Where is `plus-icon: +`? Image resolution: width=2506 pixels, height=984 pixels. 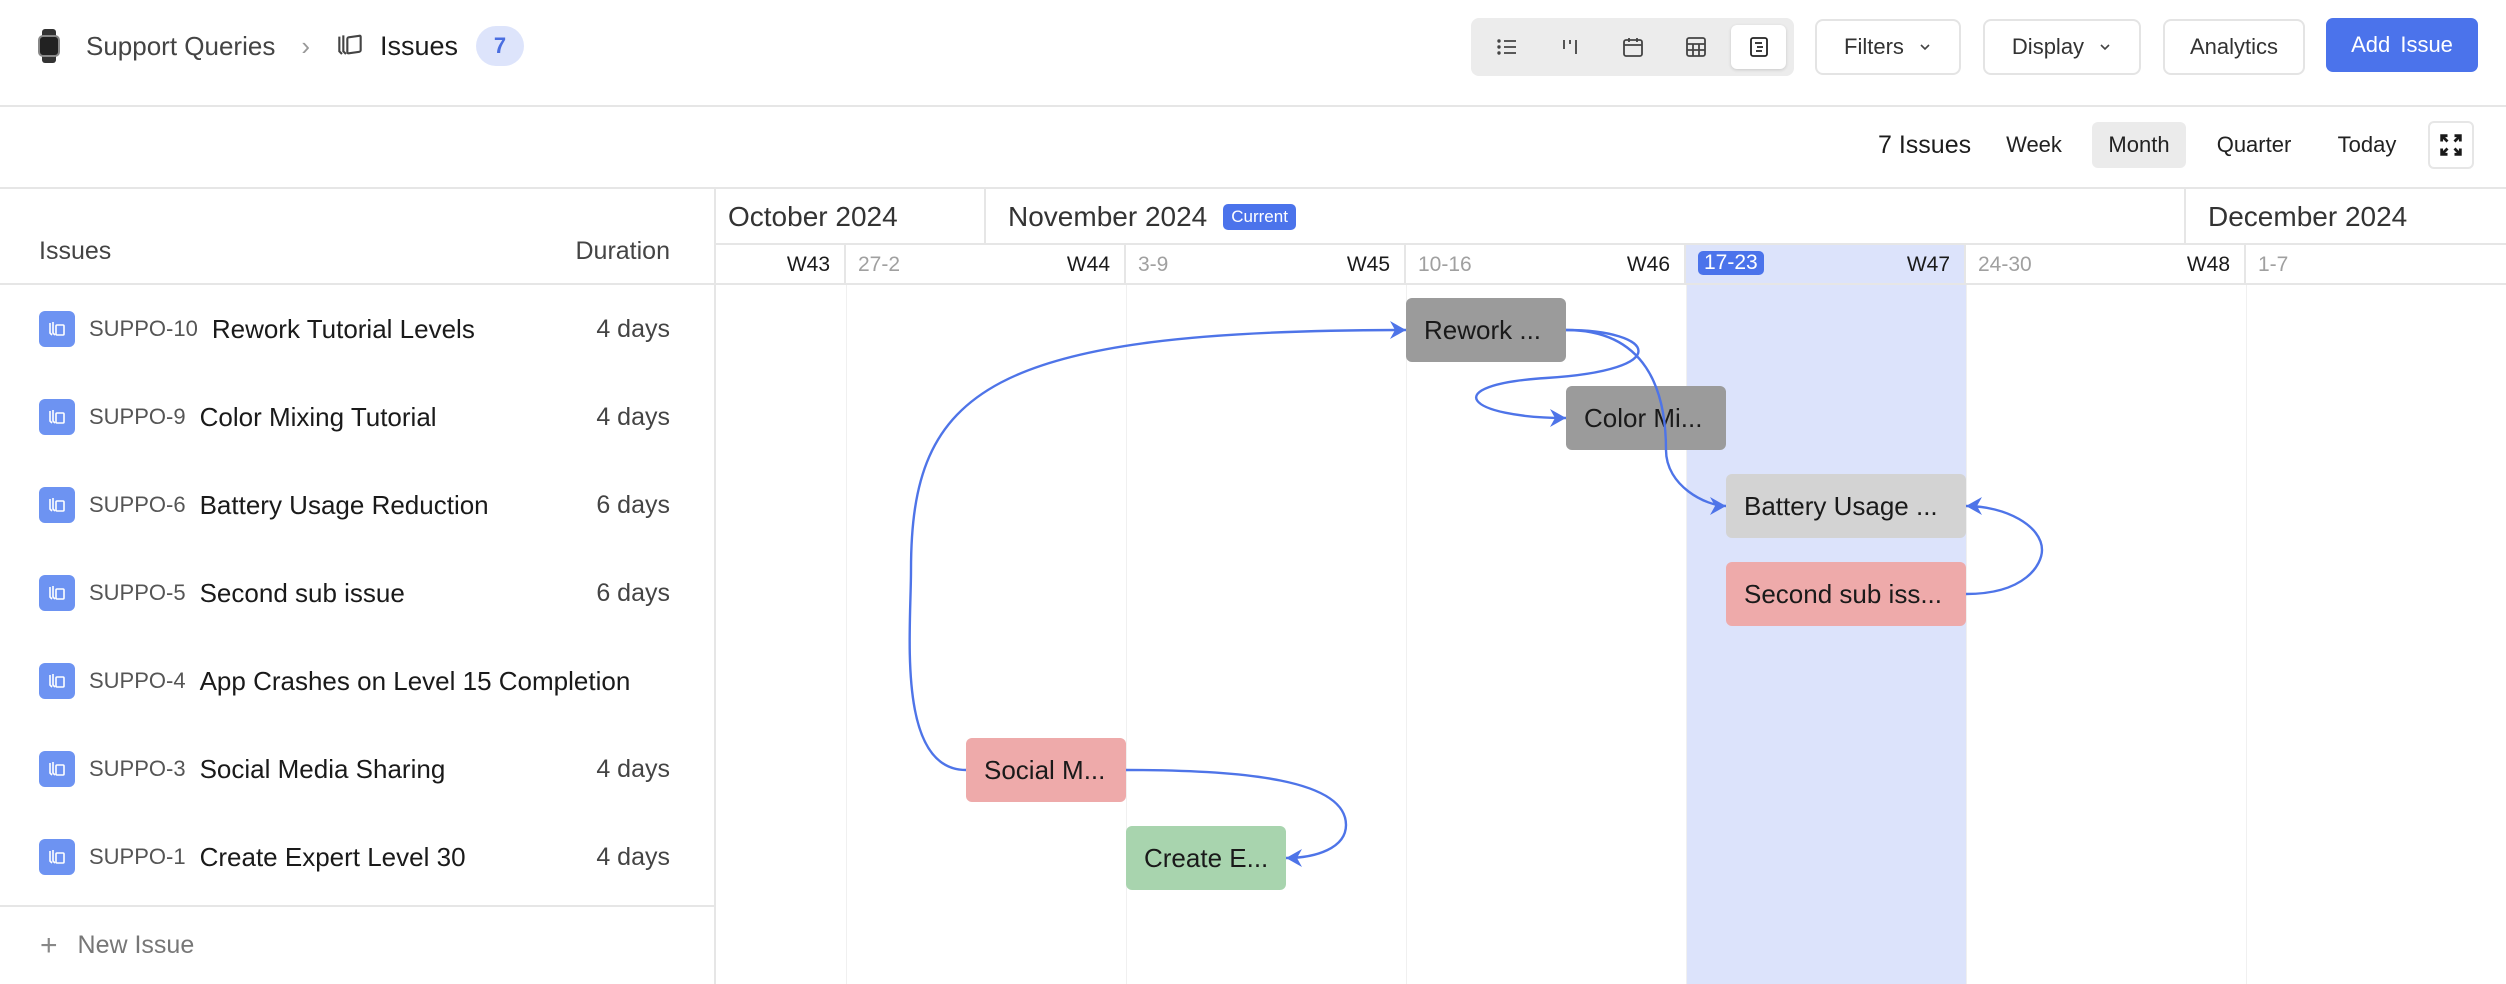 plus-icon: + is located at coordinates (49, 945).